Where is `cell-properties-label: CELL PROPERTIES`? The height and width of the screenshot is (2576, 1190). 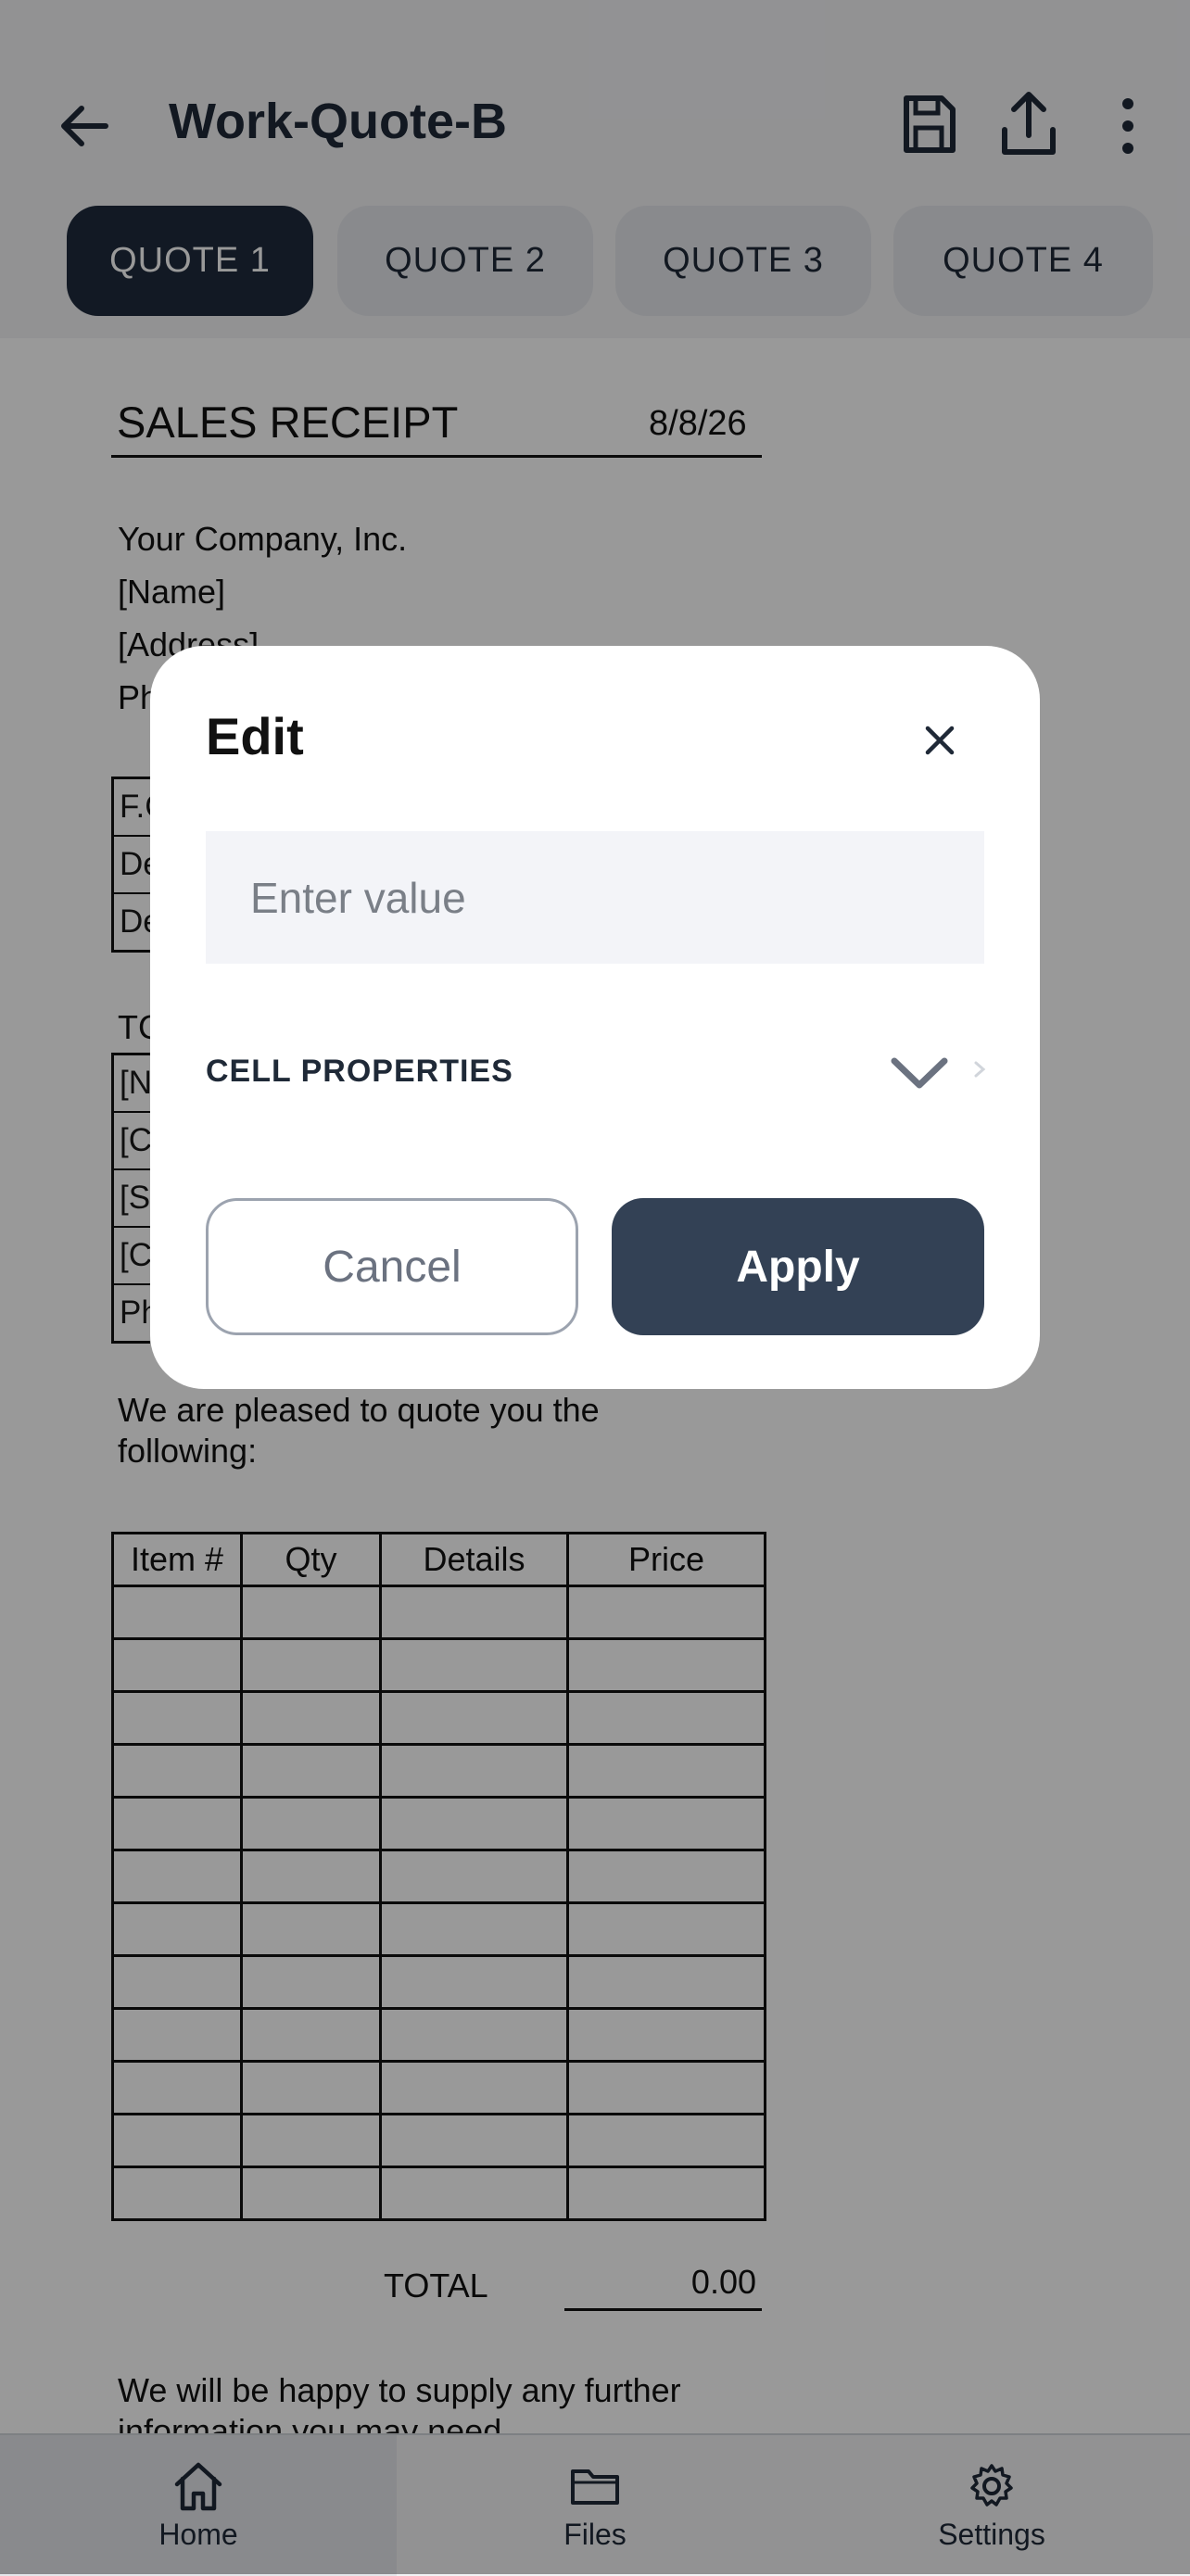
cell-properties-label: CELL PROPERTIES is located at coordinates (359, 1072).